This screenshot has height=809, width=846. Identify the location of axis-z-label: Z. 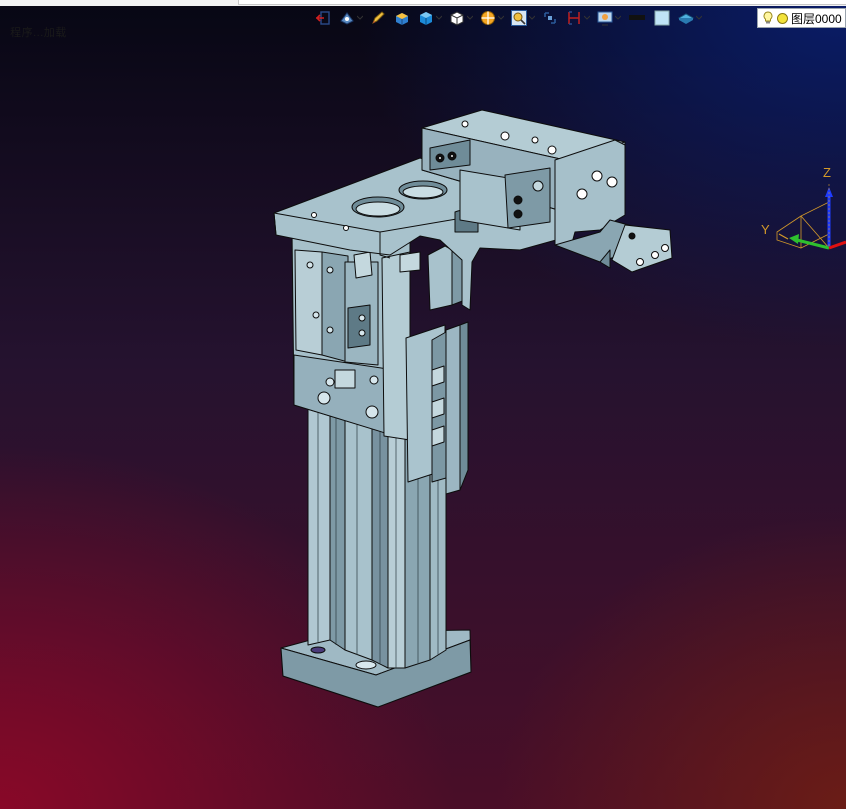
(827, 172).